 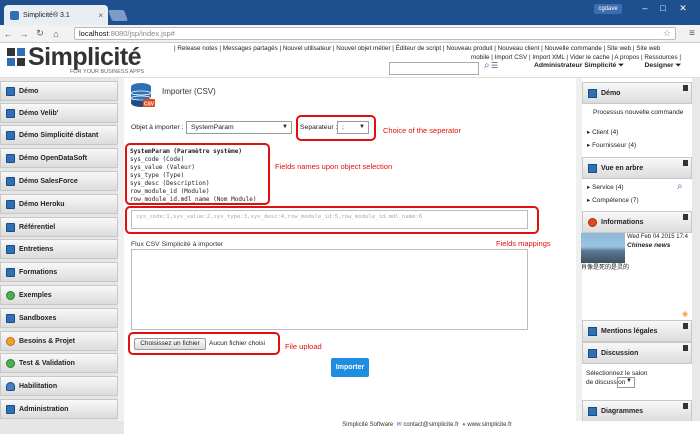 What do you see at coordinates (422, 130) in the screenshot?
I see `annotation-separator: Choice of the seperator` at bounding box center [422, 130].